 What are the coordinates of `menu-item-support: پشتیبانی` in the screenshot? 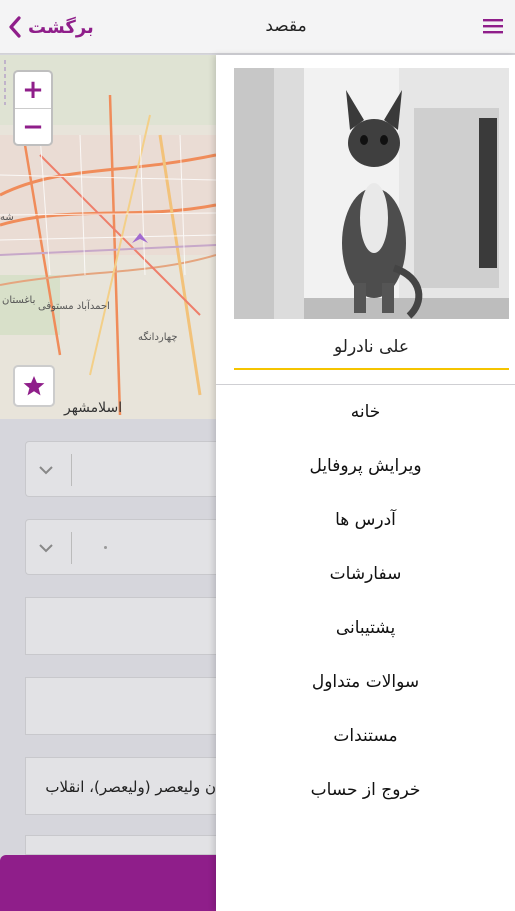 It's located at (365, 628).